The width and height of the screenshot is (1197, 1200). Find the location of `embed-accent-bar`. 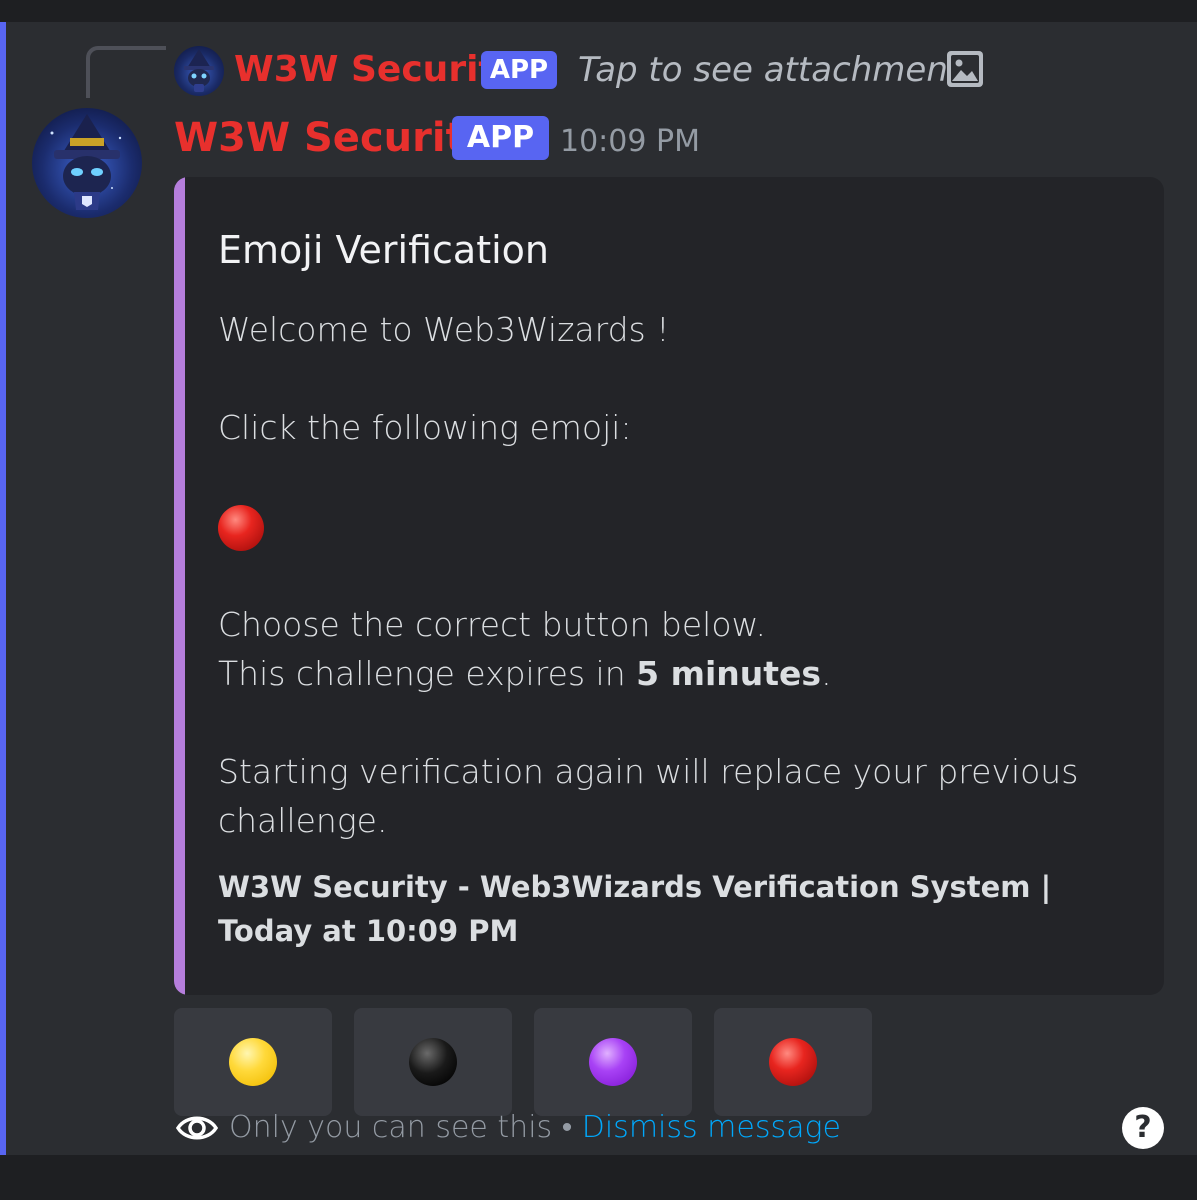

embed-accent-bar is located at coordinates (179, 586).